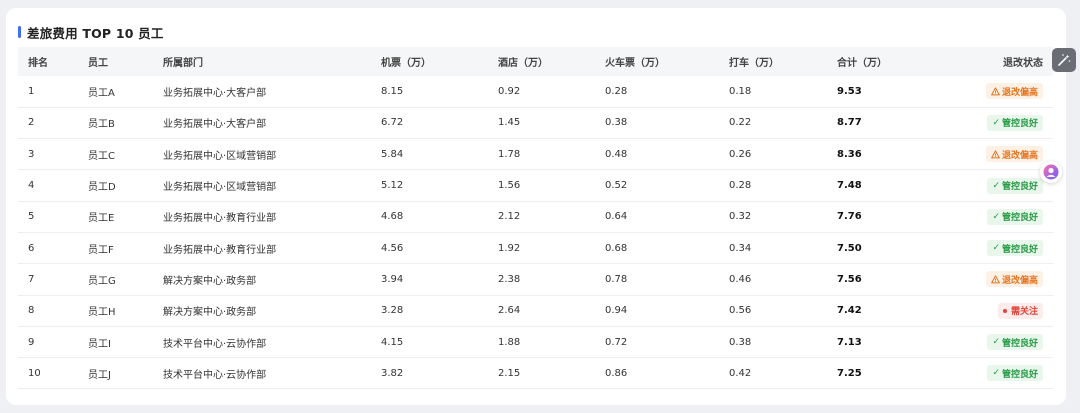  I want to click on col-header-department: 所属部门, so click(262, 61).